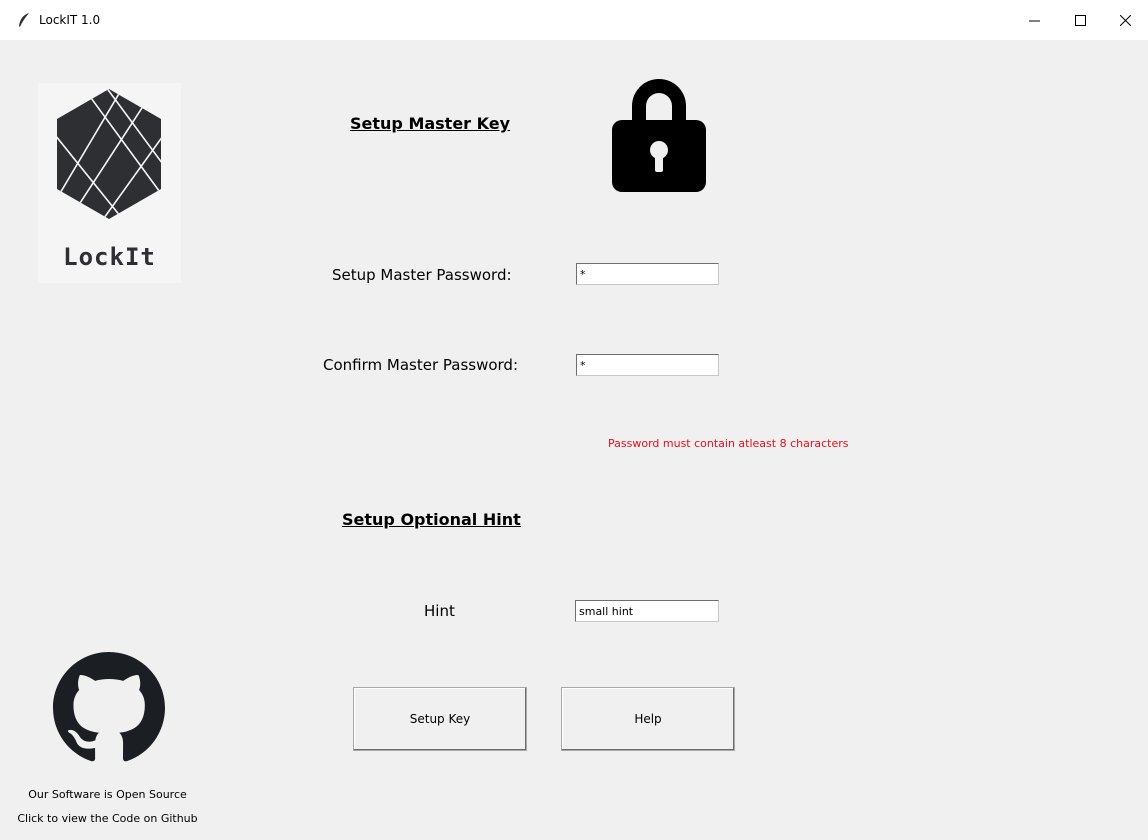 This screenshot has height=840, width=1148. What do you see at coordinates (647, 365) in the screenshot?
I see `confirm-master-password-input` at bounding box center [647, 365].